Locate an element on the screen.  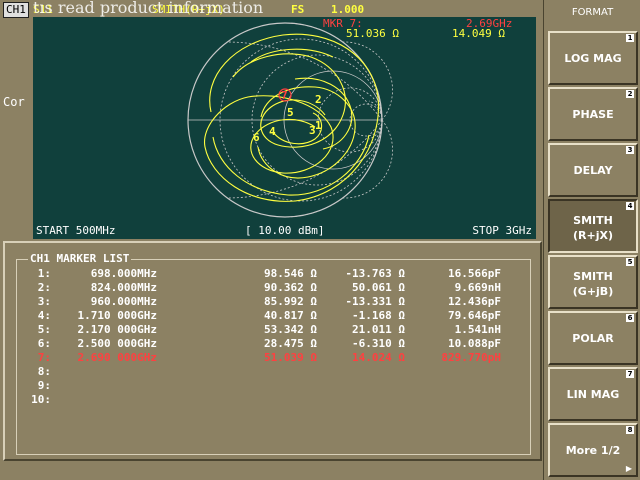
power-level: [ 10.00 dBm] is located at coordinates (284, 230).